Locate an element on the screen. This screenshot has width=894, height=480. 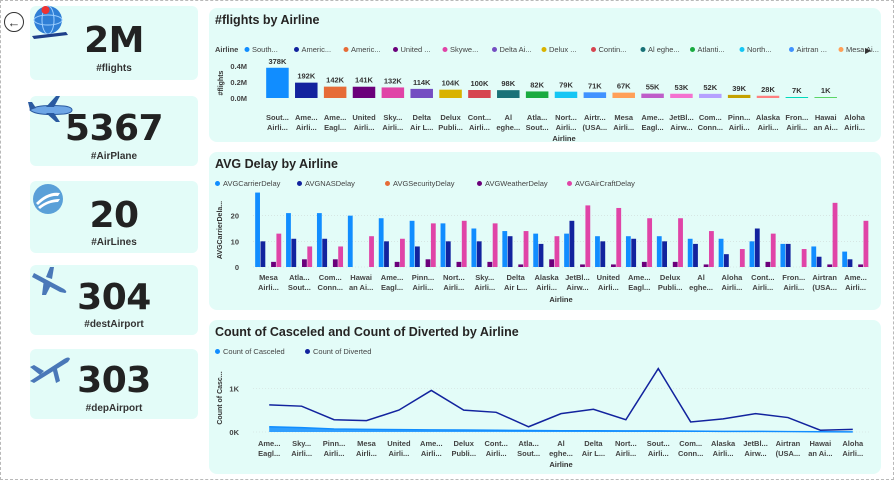
kpi-value-dest-airport: 304 is located at coordinates (114, 297).